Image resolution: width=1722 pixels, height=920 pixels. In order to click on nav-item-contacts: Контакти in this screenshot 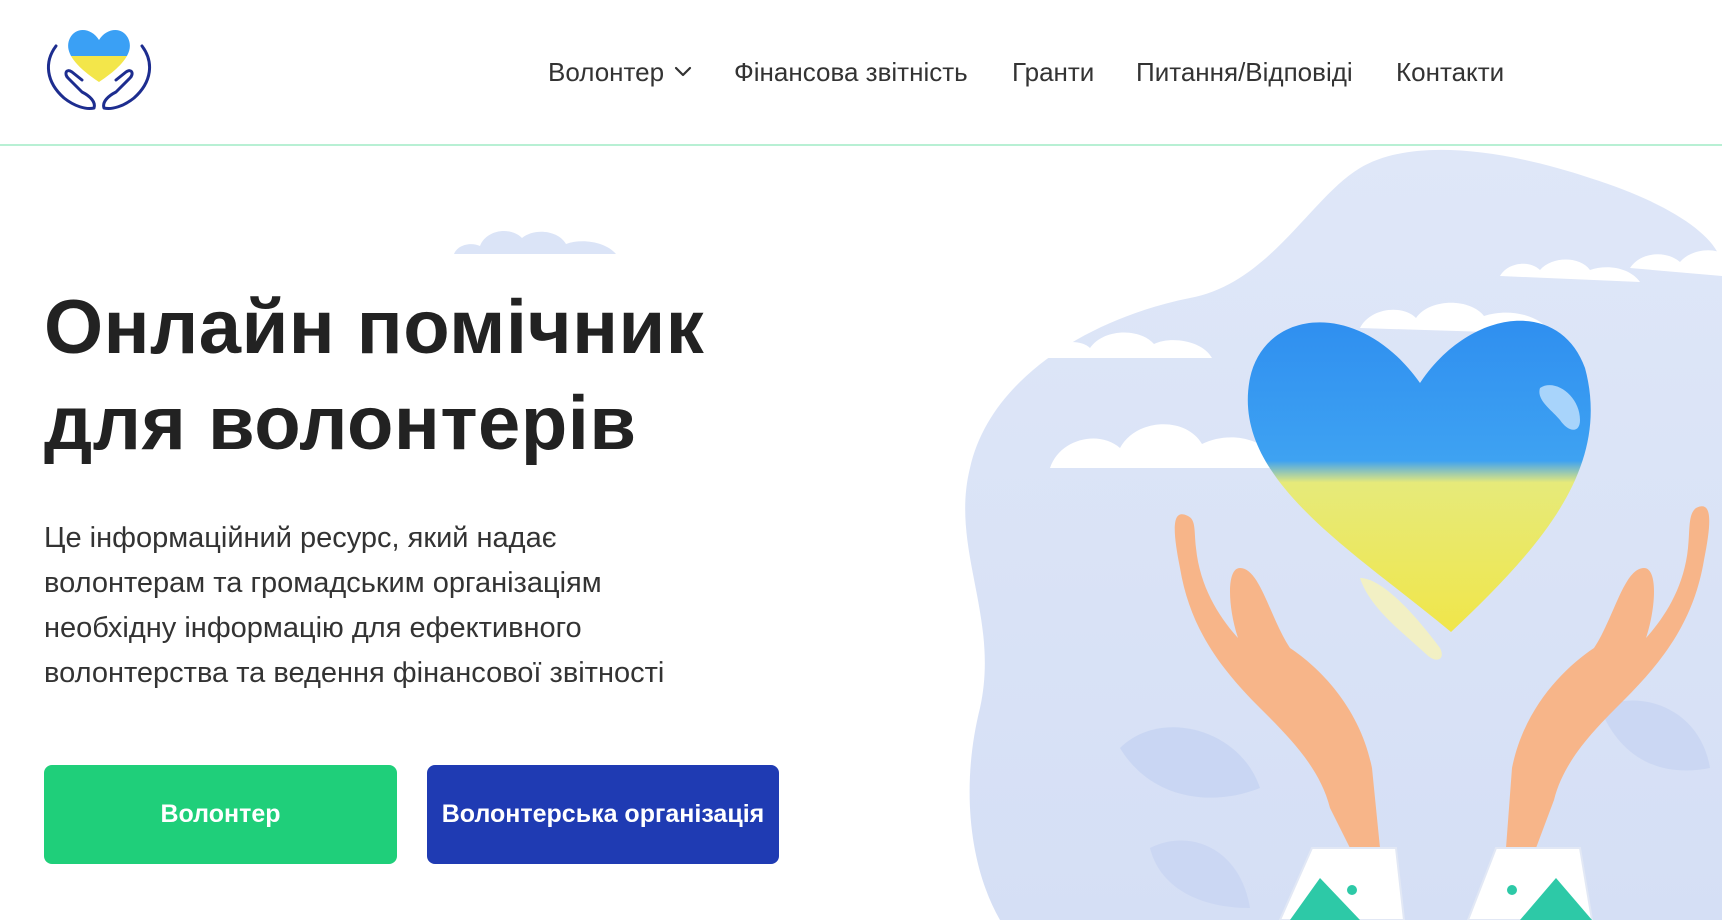, I will do `click(1450, 72)`.